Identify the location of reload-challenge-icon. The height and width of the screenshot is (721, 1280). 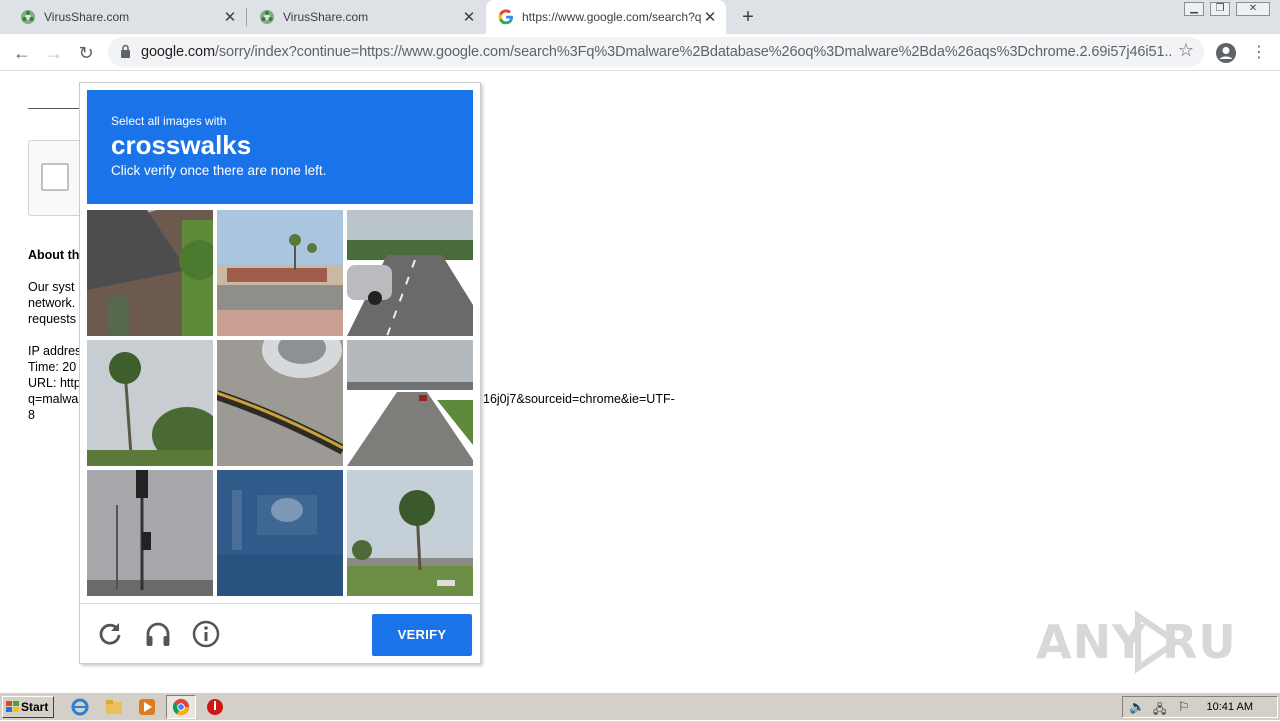
(110, 634).